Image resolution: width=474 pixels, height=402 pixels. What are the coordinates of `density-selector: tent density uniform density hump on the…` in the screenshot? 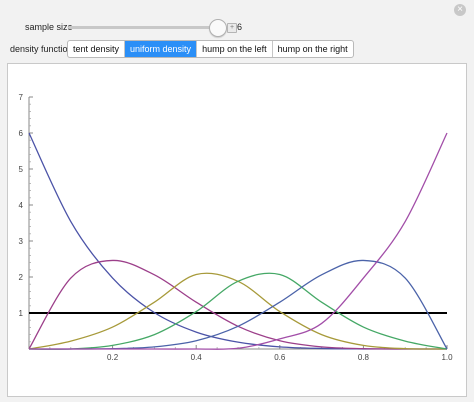 It's located at (210, 49).